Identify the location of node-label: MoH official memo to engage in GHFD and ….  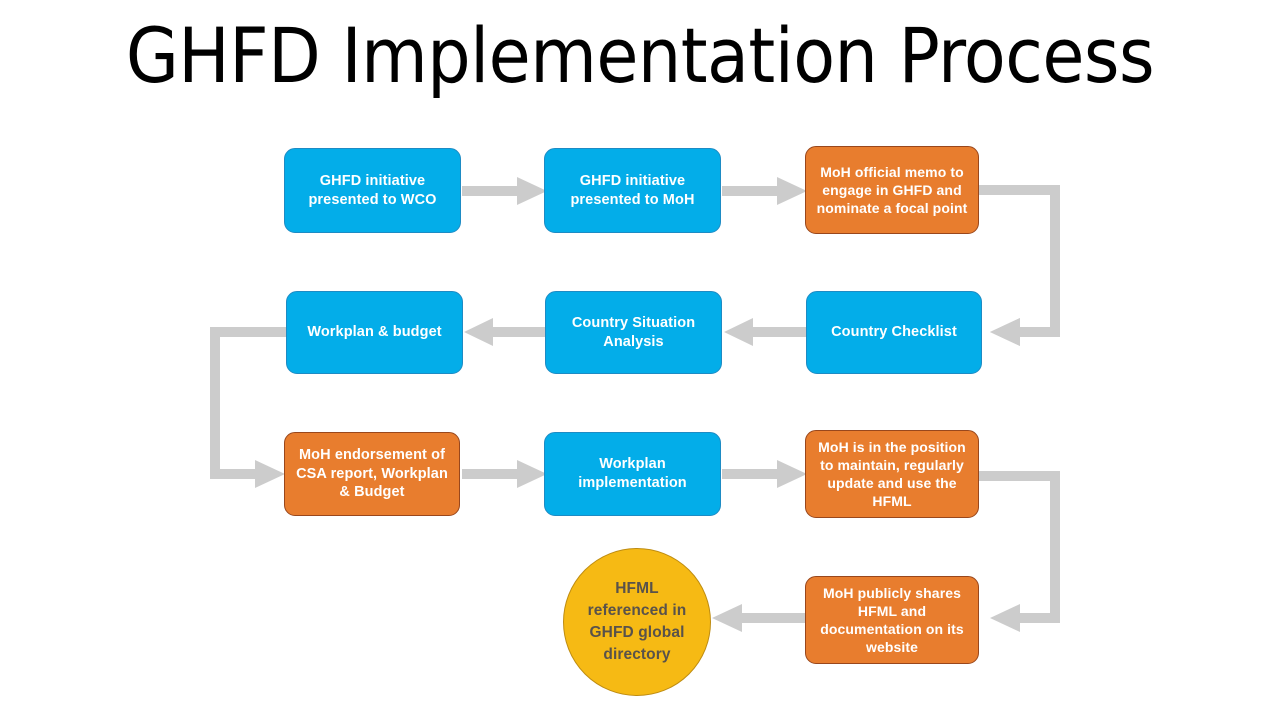
(892, 190).